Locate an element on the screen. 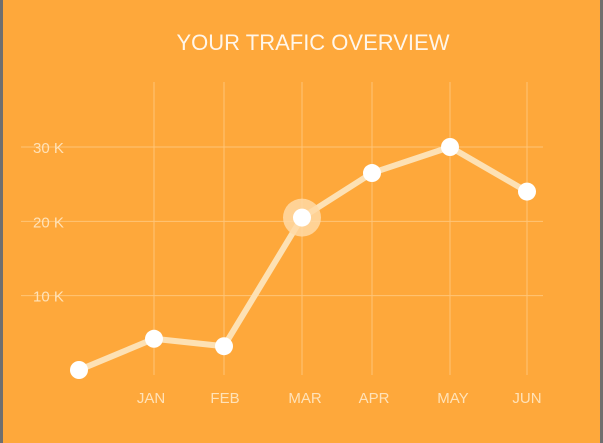 Image resolution: width=603 pixels, height=443 pixels. x-tick-label: MAY is located at coordinates (452, 398).